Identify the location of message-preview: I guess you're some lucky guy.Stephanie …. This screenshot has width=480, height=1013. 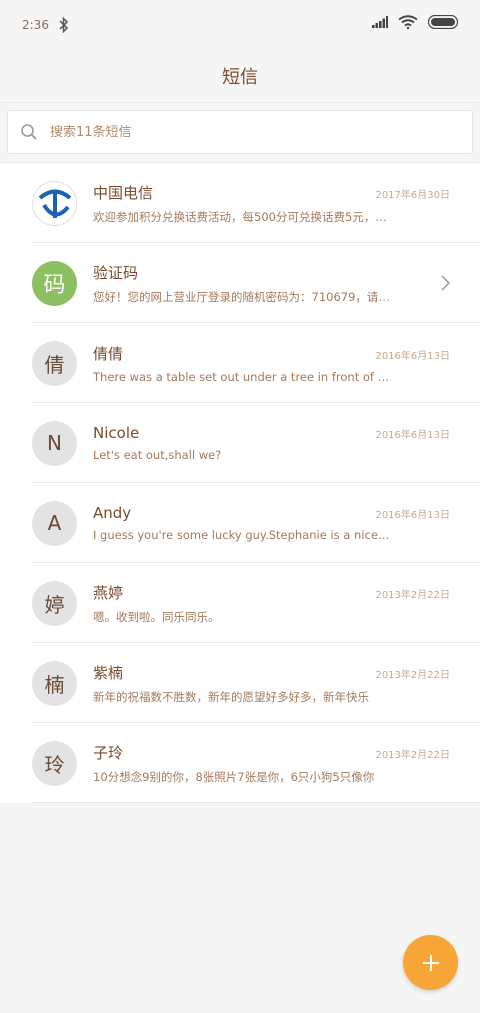
(243, 535).